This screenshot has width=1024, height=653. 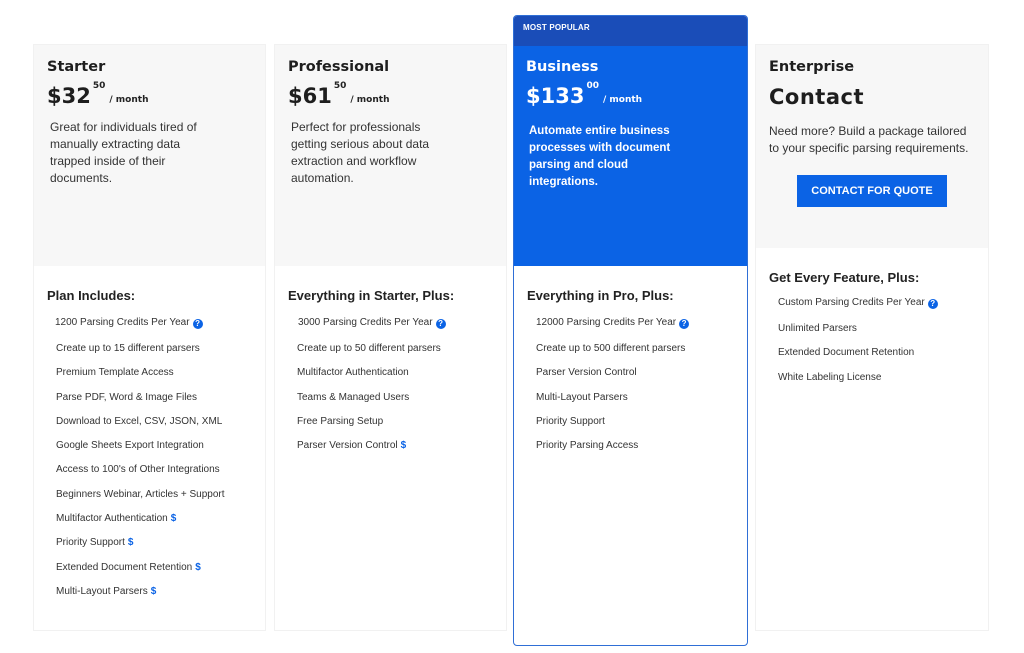 I want to click on includes-title: Everything in Pro, Plus:, so click(x=600, y=295).